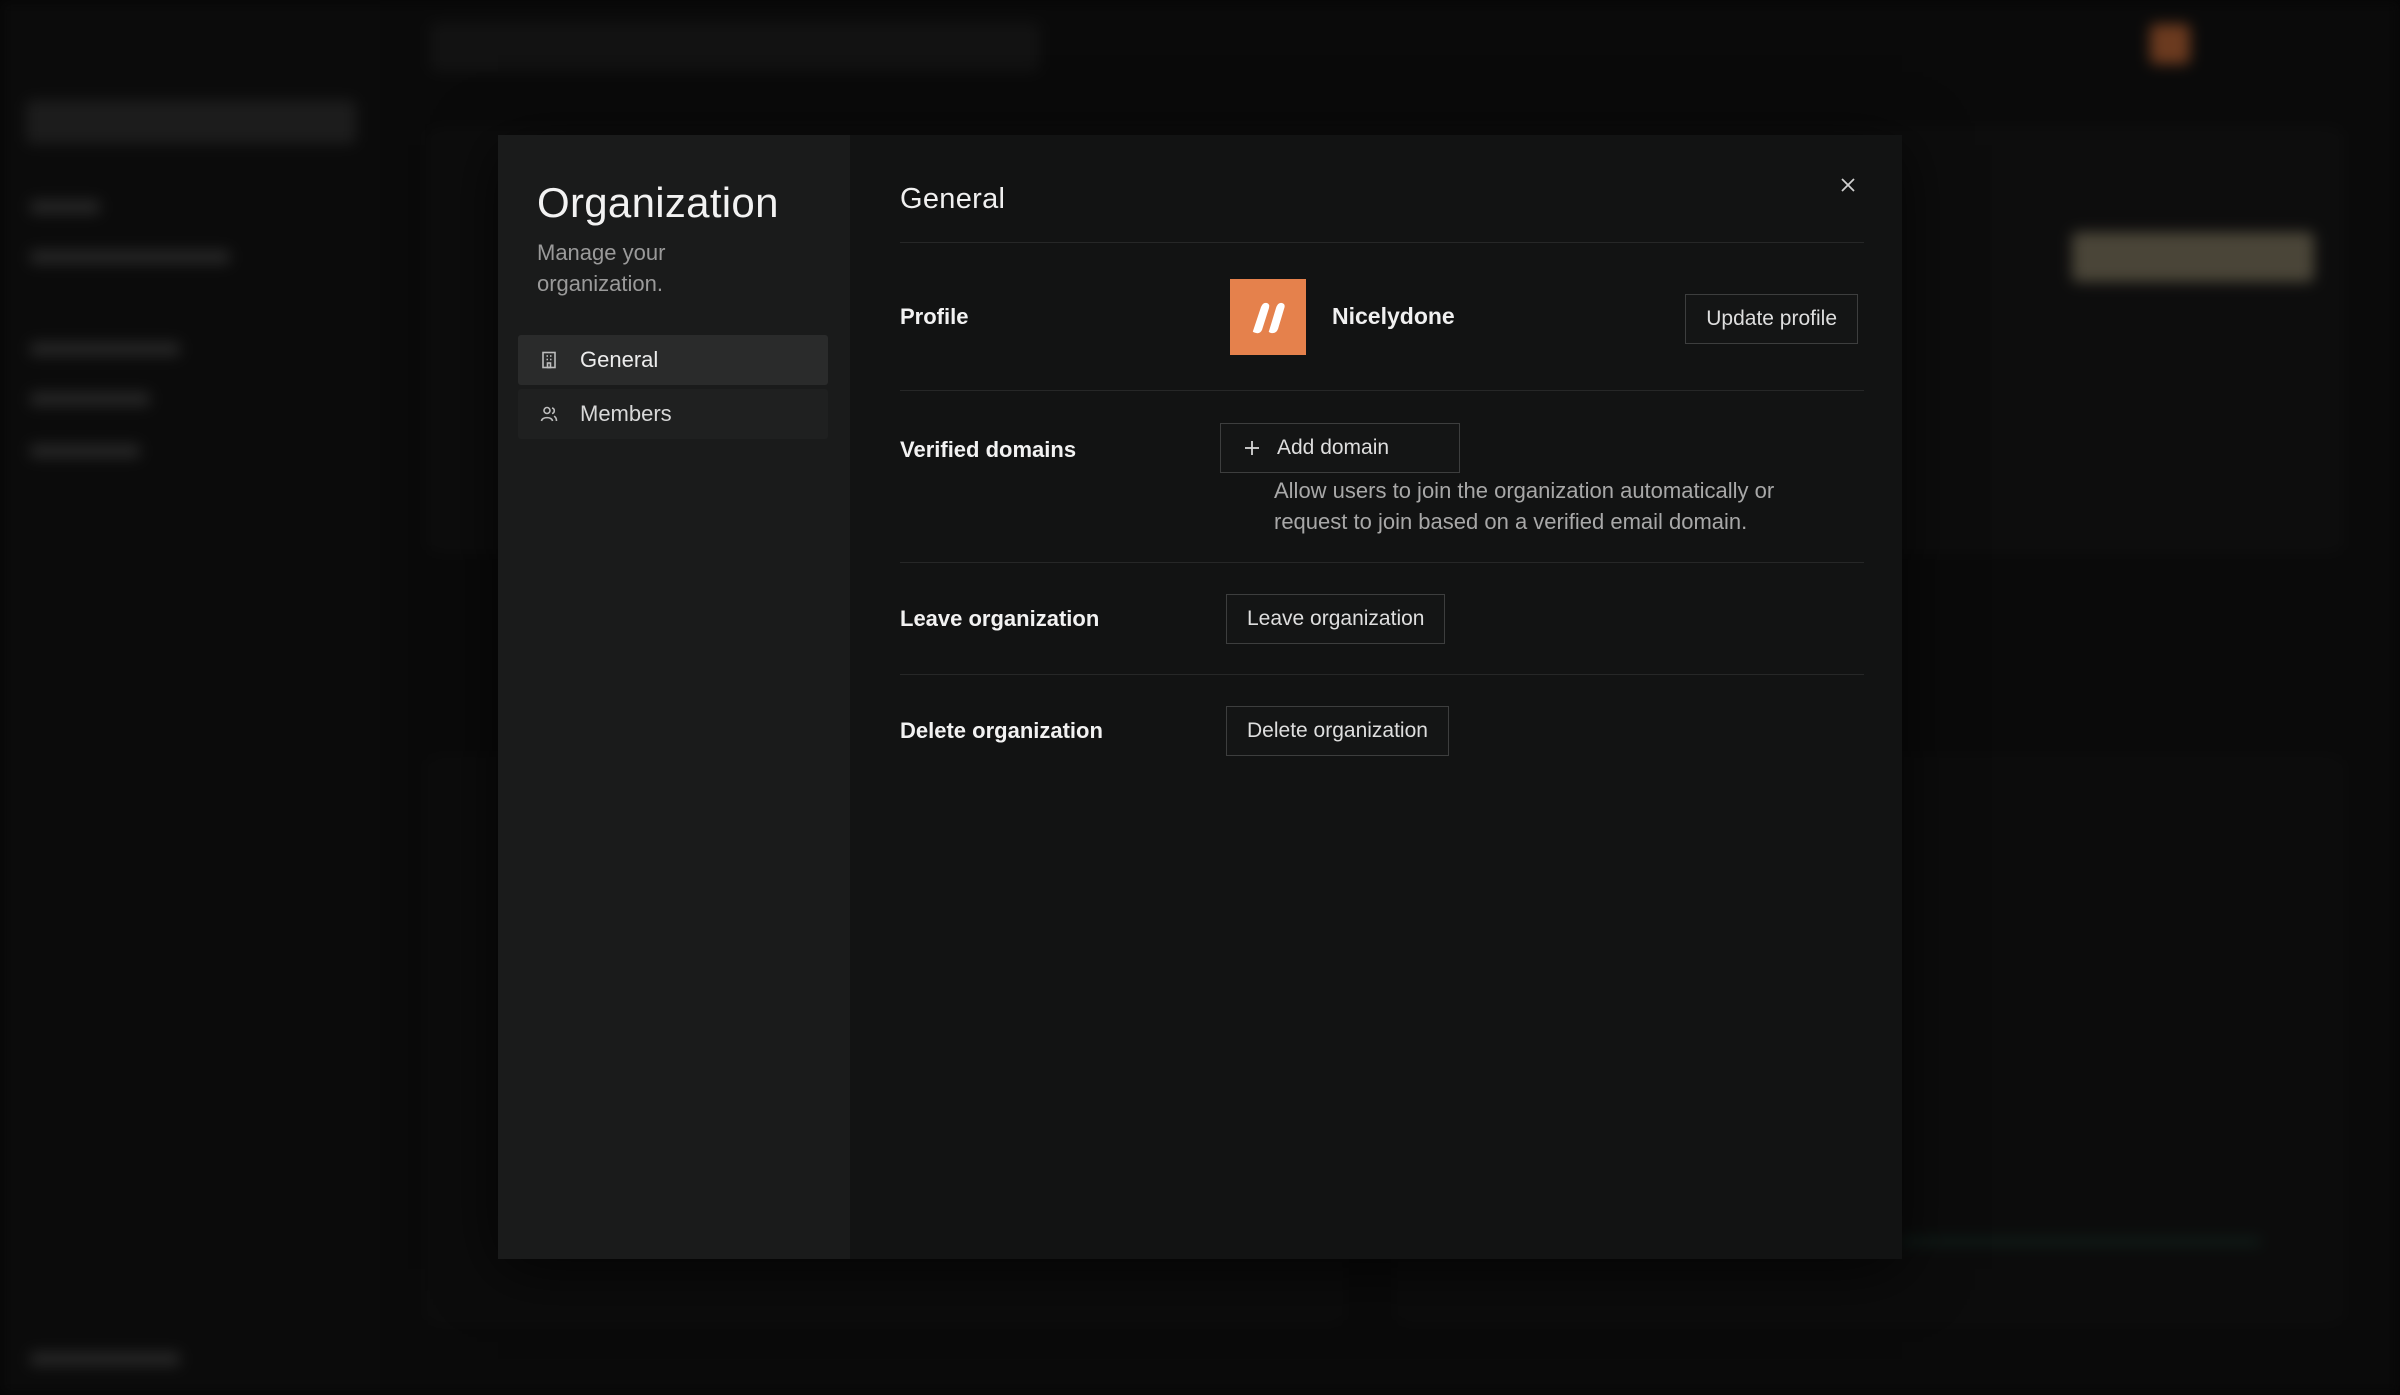 The height and width of the screenshot is (1395, 2400). I want to click on add-domain-label: Add domain, so click(1333, 447).